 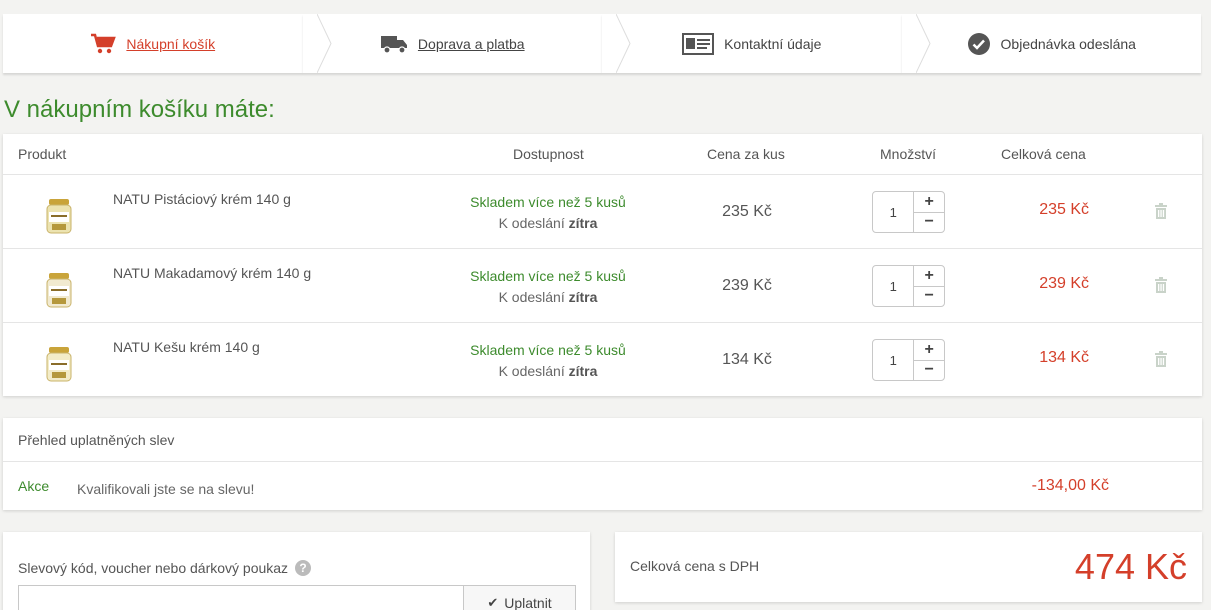 What do you see at coordinates (698, 43) in the screenshot?
I see `contact-card-icon` at bounding box center [698, 43].